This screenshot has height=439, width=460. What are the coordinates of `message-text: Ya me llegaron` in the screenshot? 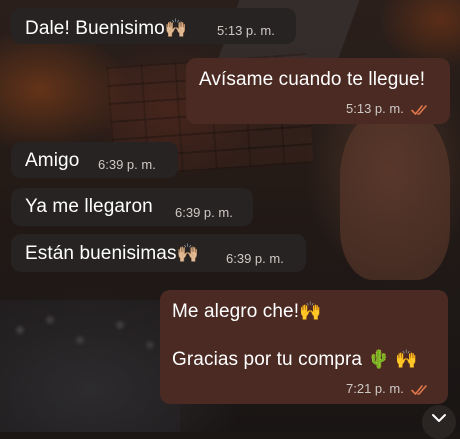 It's located at (89, 206).